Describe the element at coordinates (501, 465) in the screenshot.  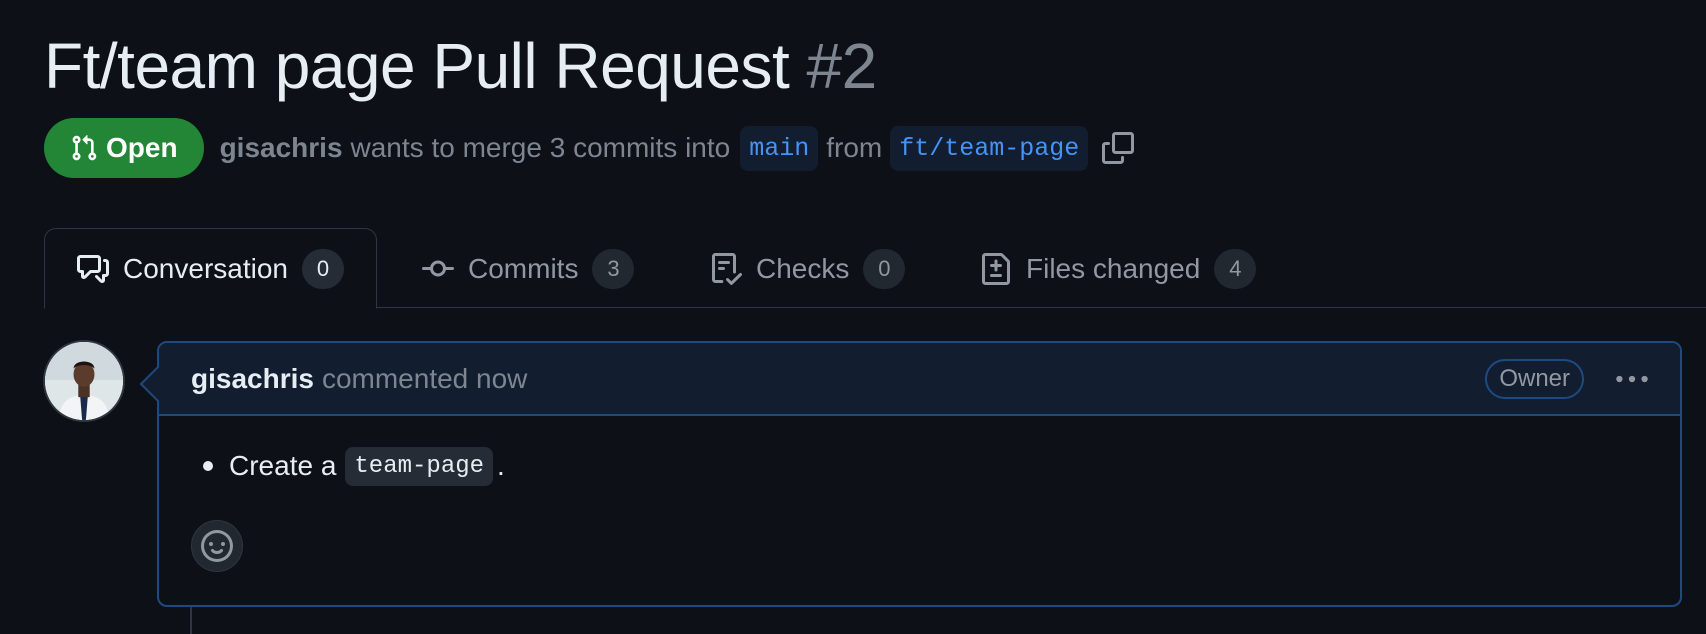
I see `comment-text-suffix: .` at that location.